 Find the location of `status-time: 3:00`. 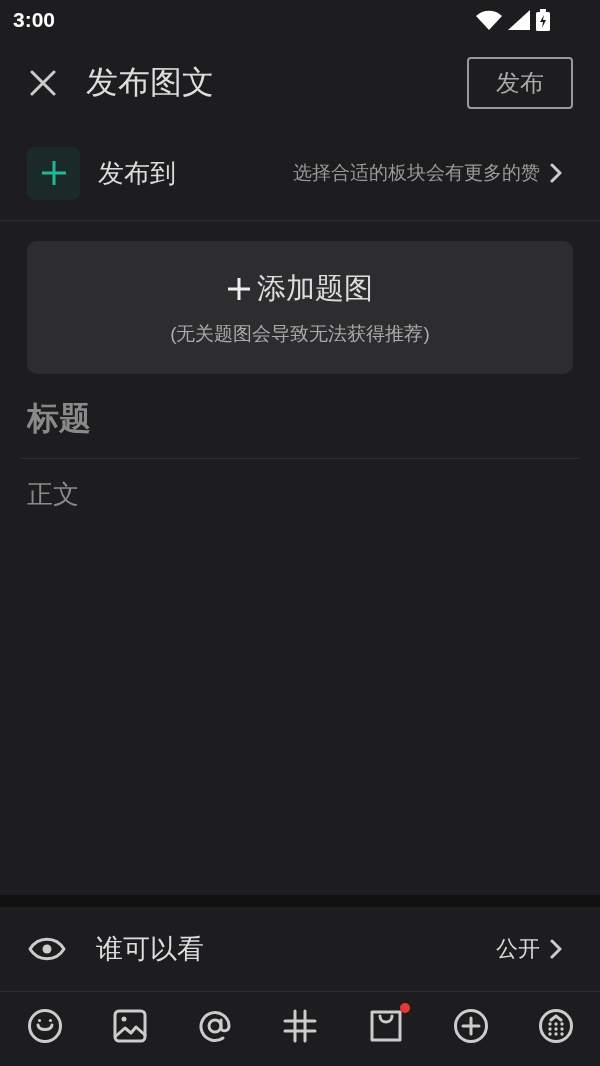

status-time: 3:00 is located at coordinates (34, 20).